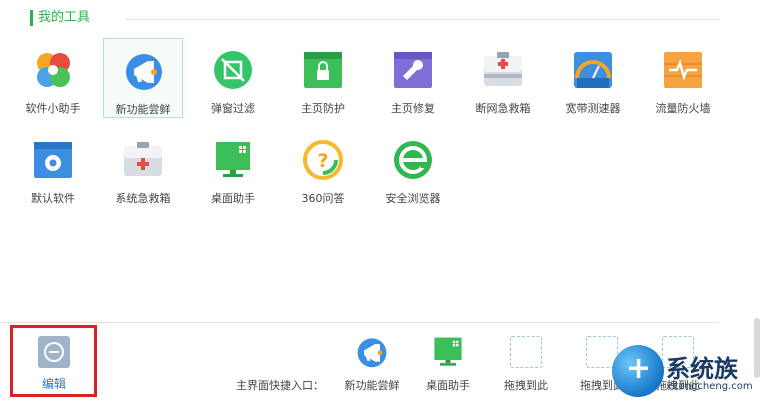 The image size is (764, 401). I want to click on tool-desktop-assistant: 桌面助手, so click(233, 168).